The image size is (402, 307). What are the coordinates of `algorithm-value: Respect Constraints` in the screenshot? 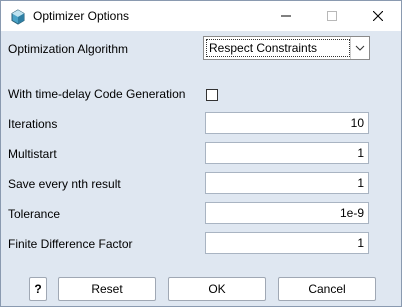 It's located at (263, 48).